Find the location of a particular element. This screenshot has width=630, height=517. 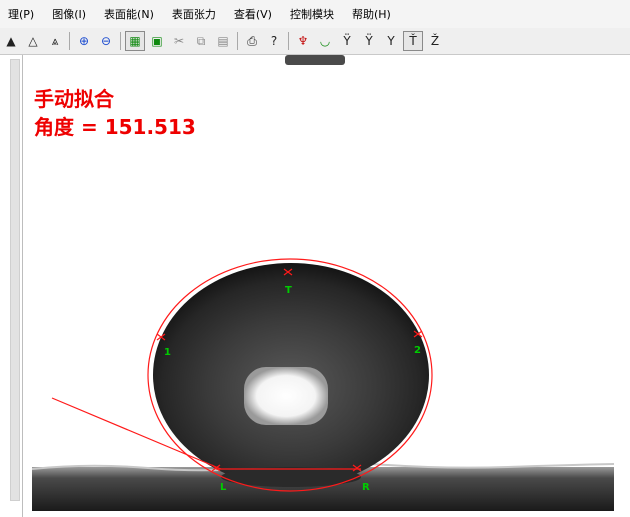

marker-point-1: 1 is located at coordinates (167, 352).